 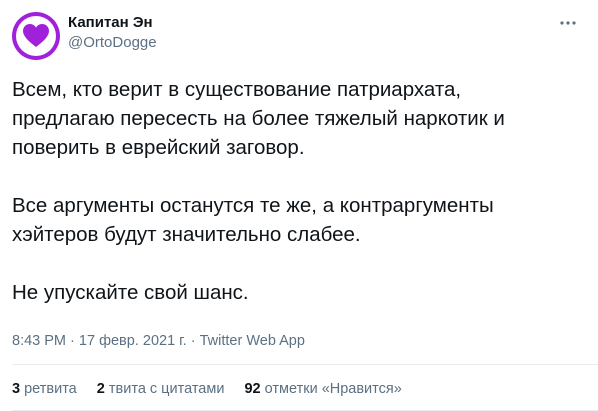 I want to click on more-dots-icon, so click(x=568, y=23).